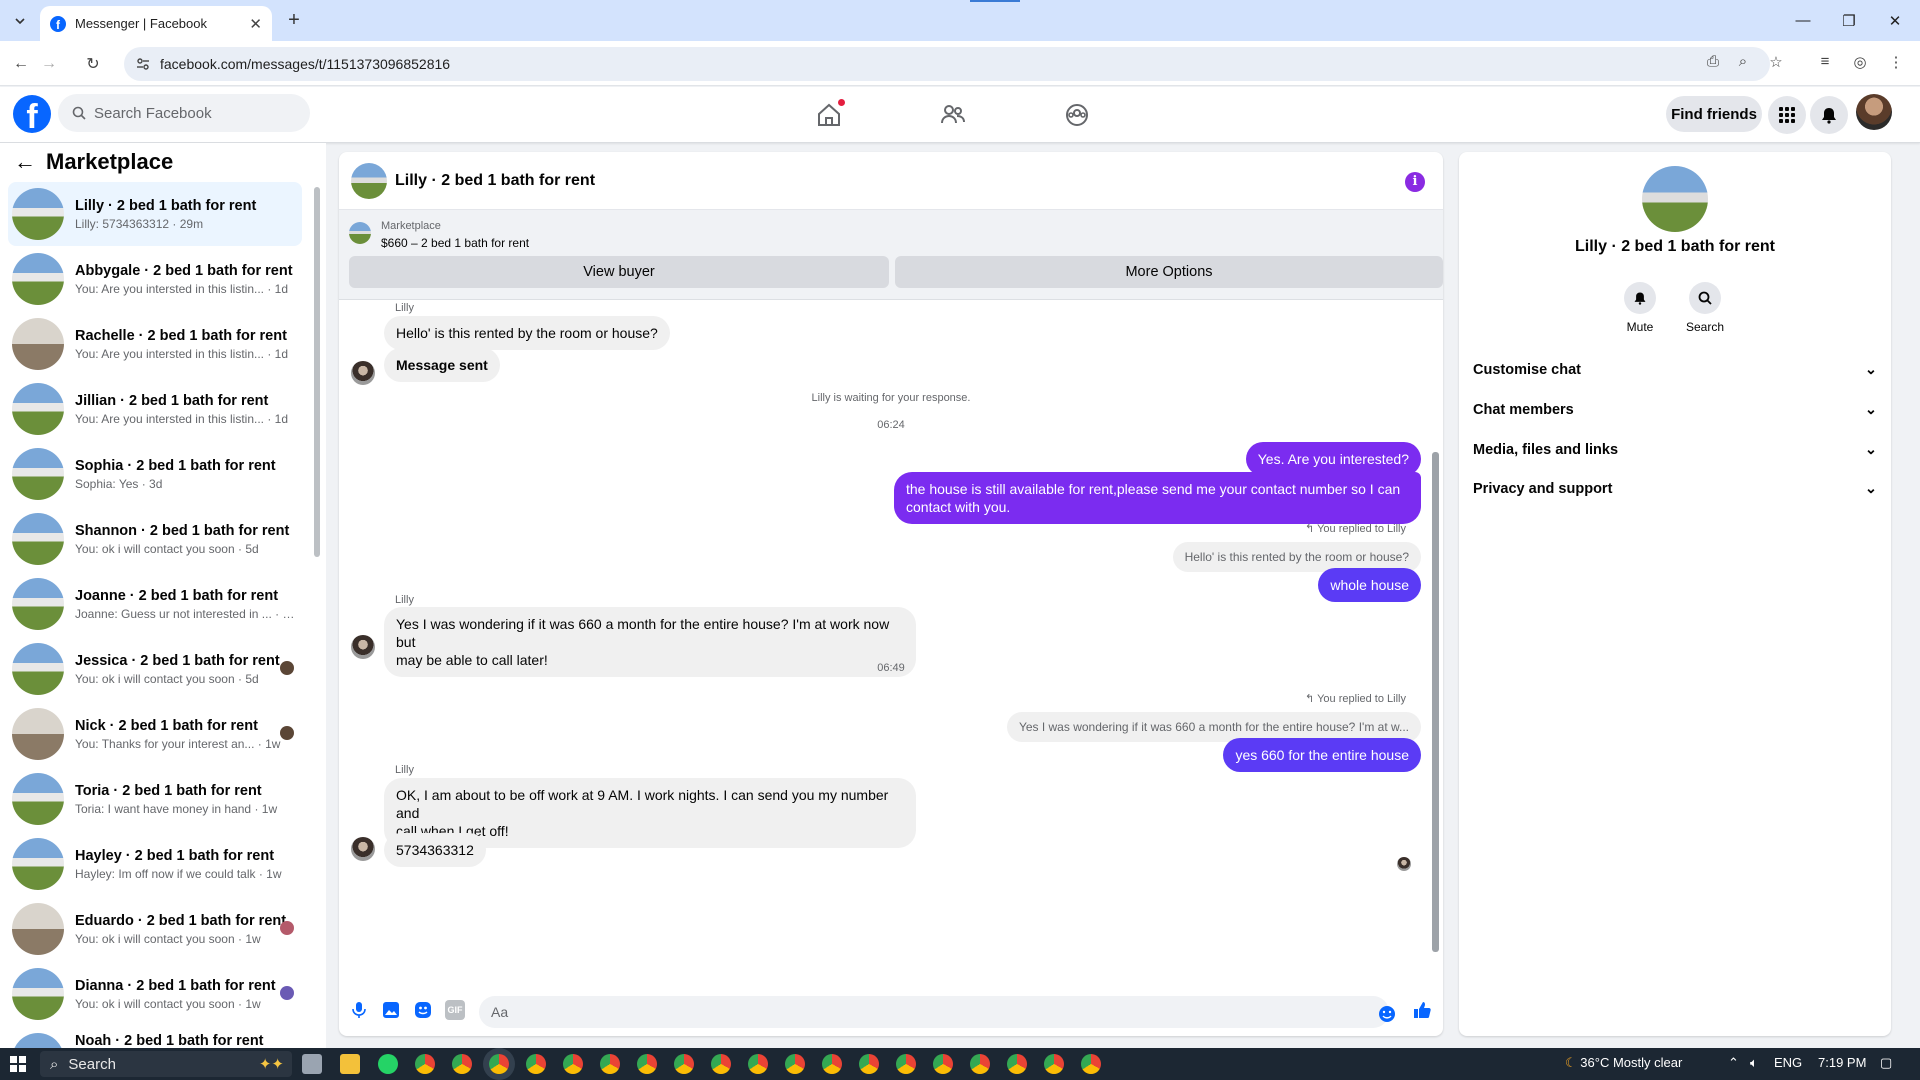  Describe the element at coordinates (1754, 1063) in the screenshot. I see `volume-icon: 🔈︎` at that location.